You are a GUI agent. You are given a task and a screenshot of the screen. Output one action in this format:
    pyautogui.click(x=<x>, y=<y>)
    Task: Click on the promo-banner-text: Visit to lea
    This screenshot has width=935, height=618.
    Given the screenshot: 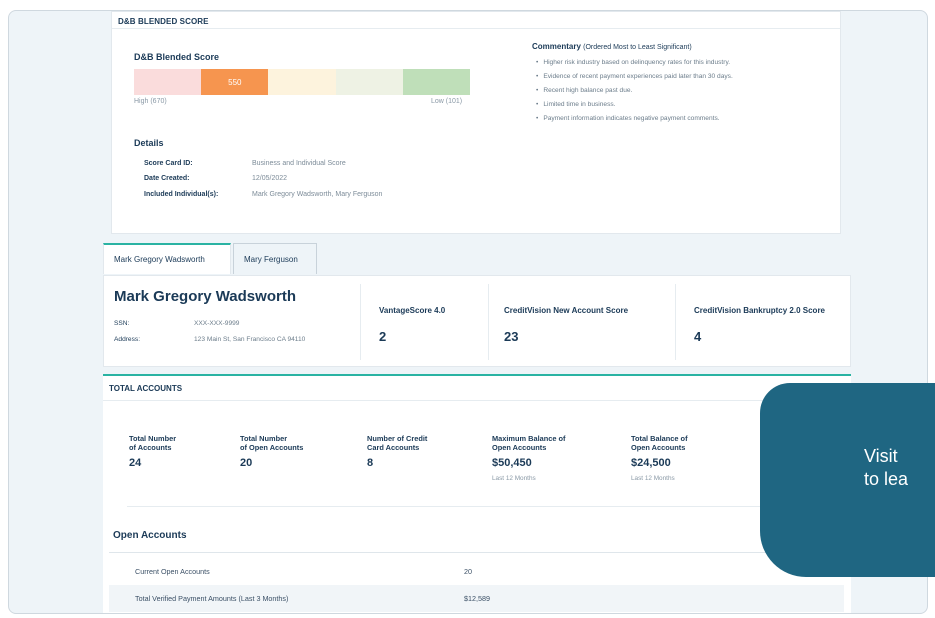 What is the action you would take?
    pyautogui.click(x=886, y=467)
    